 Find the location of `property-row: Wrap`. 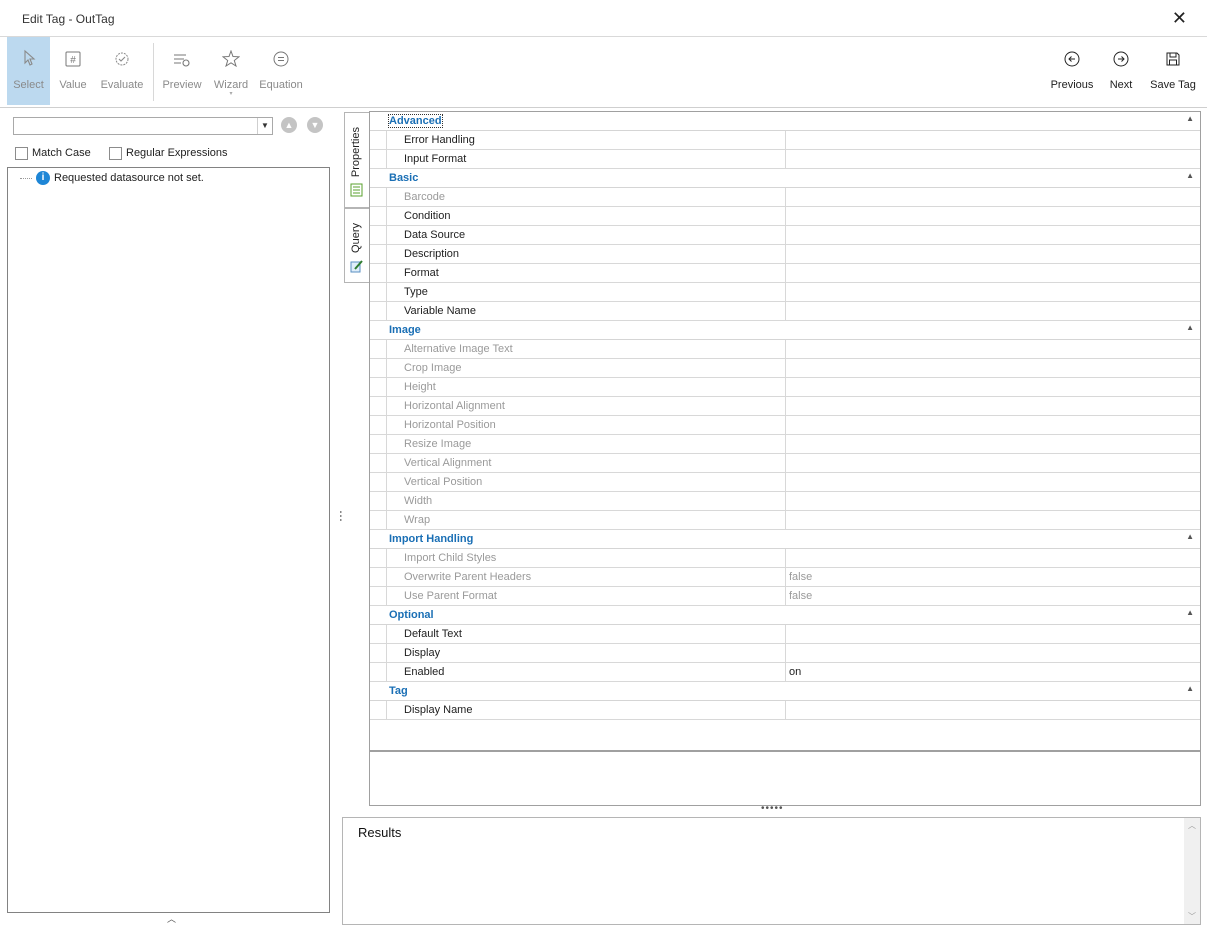

property-row: Wrap is located at coordinates (785, 520).